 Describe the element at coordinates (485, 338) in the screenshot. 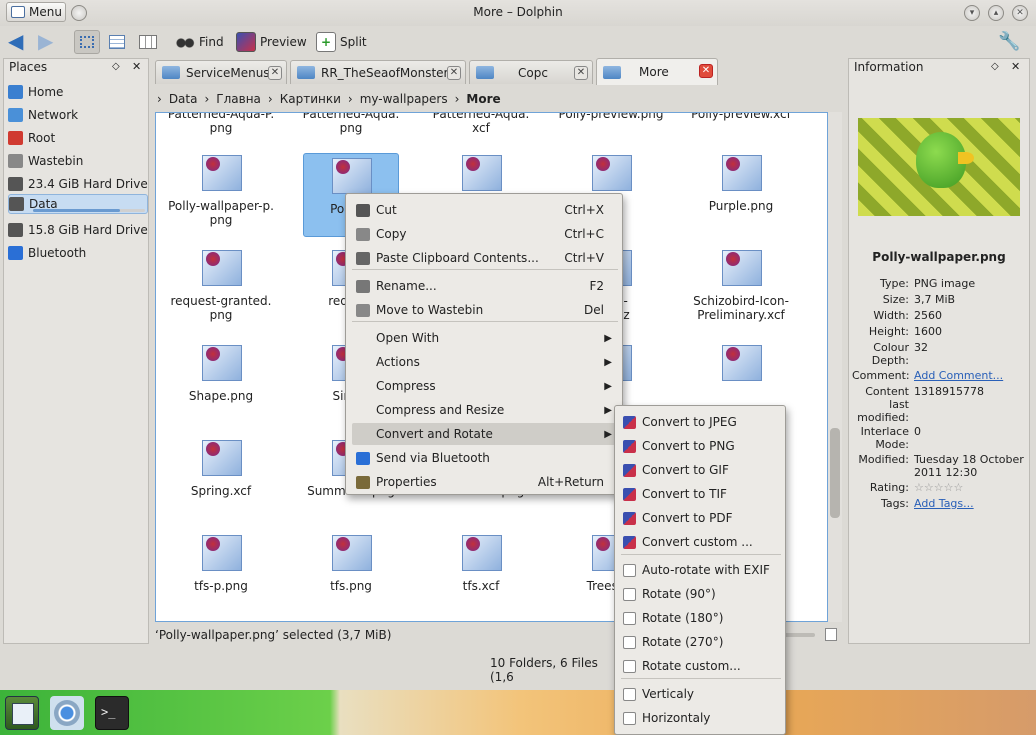

I see `menu-item-open-with: Open With ▶` at that location.